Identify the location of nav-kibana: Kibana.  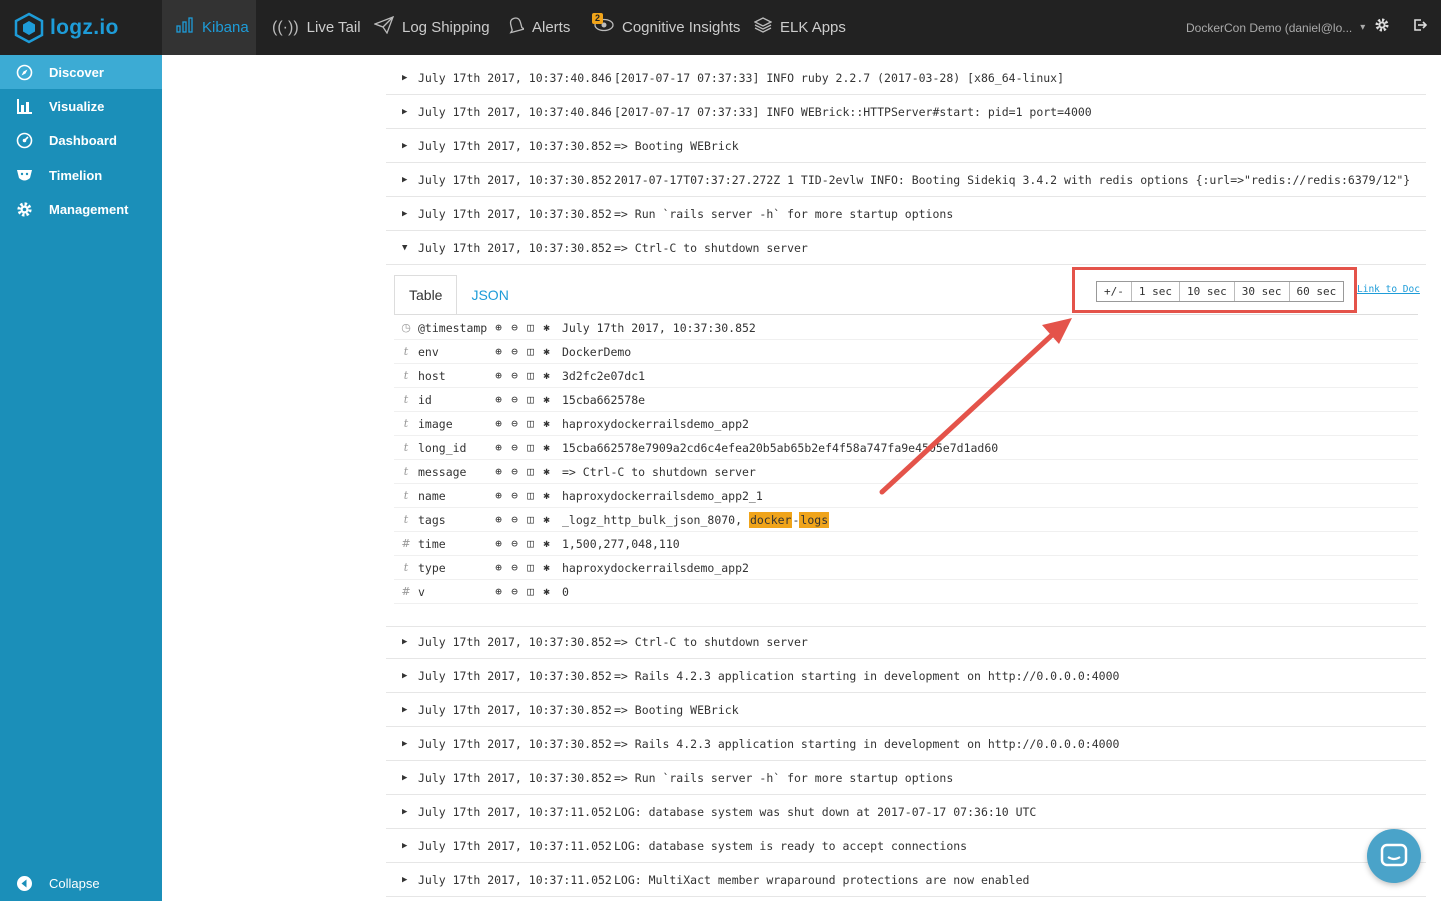
(209, 27).